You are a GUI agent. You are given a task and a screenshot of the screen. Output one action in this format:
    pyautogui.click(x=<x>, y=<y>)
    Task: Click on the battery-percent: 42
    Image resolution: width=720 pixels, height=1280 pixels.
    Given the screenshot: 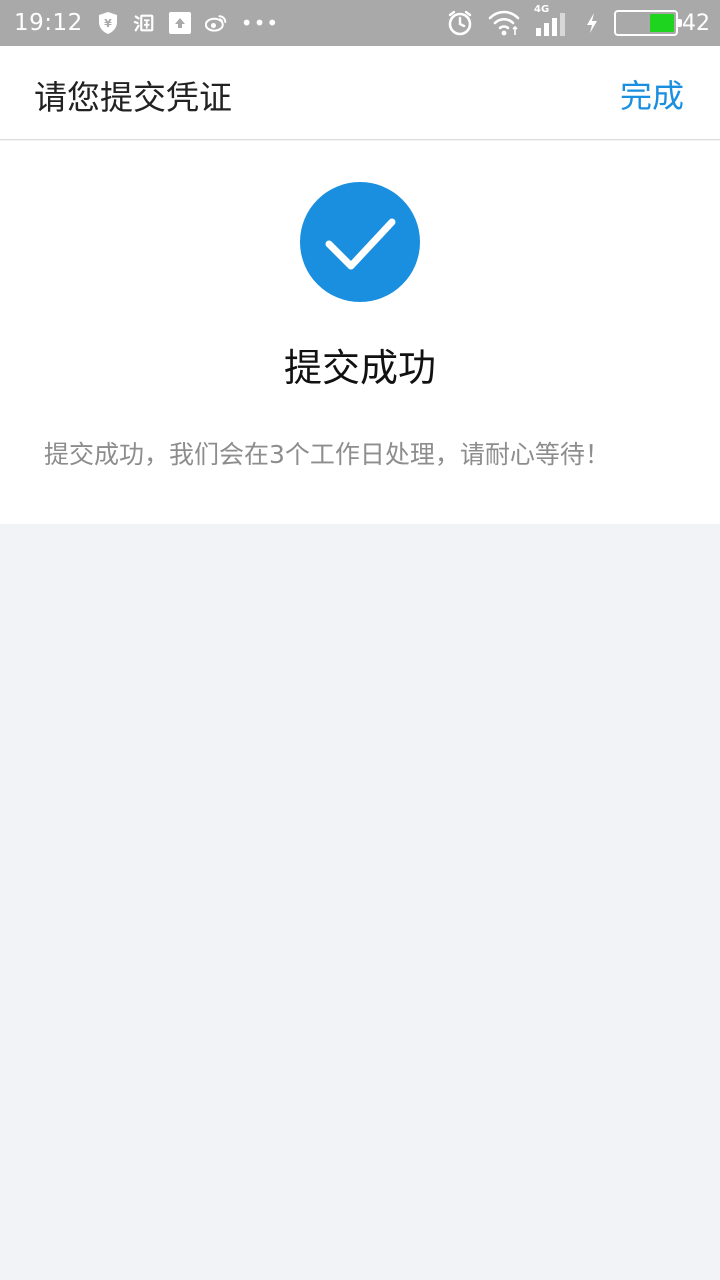 What is the action you would take?
    pyautogui.click(x=696, y=23)
    